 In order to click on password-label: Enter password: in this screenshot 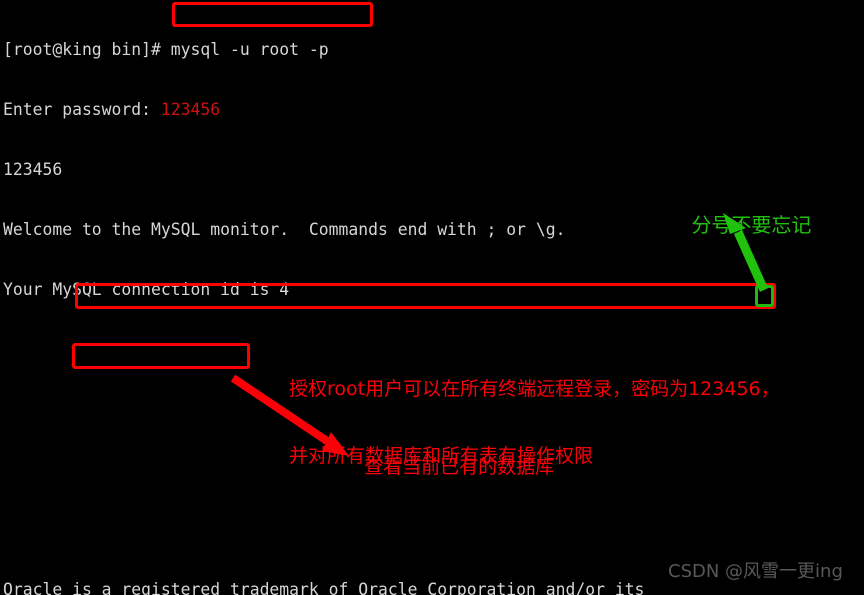, I will do `click(82, 109)`.